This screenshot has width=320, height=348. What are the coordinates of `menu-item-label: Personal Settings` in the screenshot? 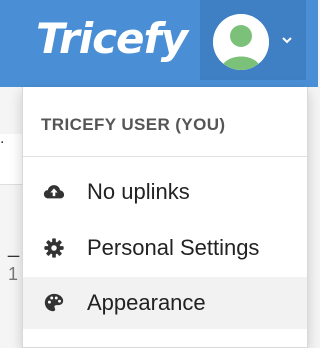 It's located at (173, 247).